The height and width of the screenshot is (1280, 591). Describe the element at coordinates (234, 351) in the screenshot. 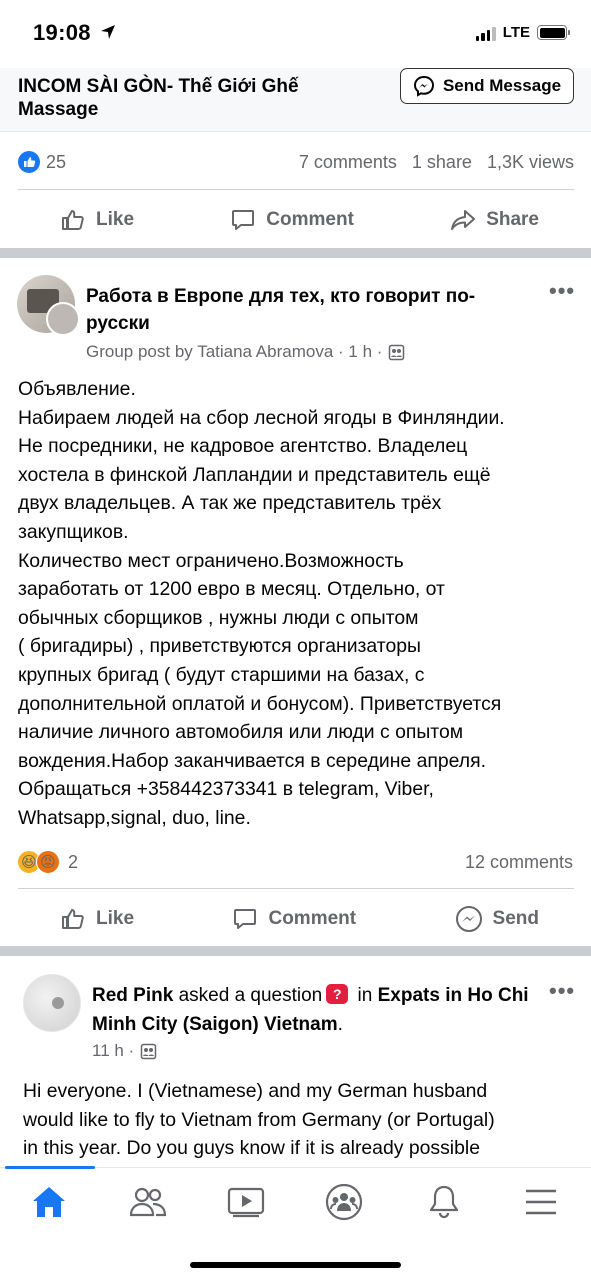

I see `post-meta-text: Group post by Tatiana Abramova · 1 h ·` at that location.